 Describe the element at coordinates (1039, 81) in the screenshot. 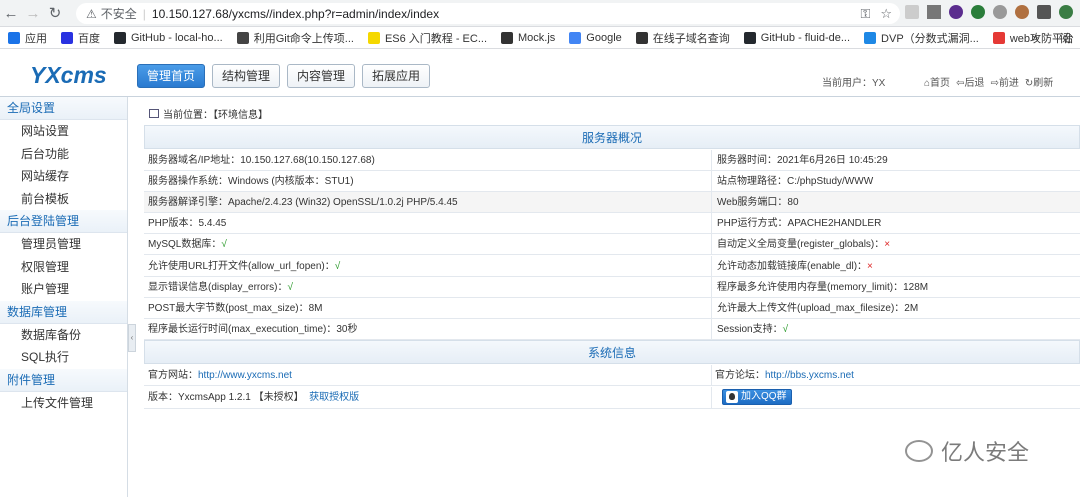

I see `top-link-refresh: ↻刷新` at that location.